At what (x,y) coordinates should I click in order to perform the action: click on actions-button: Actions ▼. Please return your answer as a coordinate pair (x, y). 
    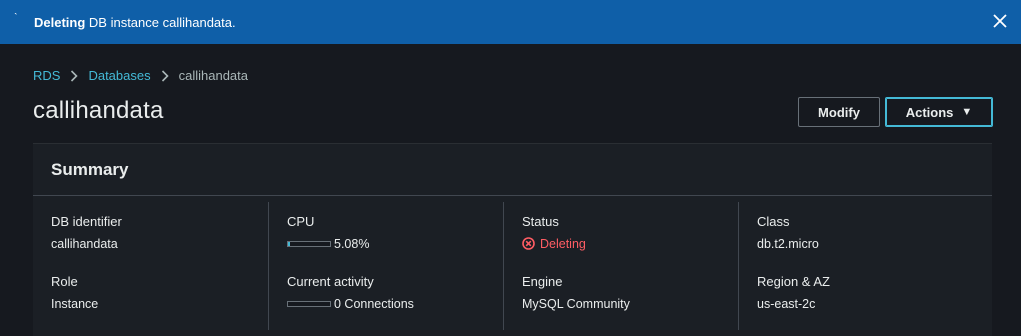
    Looking at the image, I should click on (939, 112).